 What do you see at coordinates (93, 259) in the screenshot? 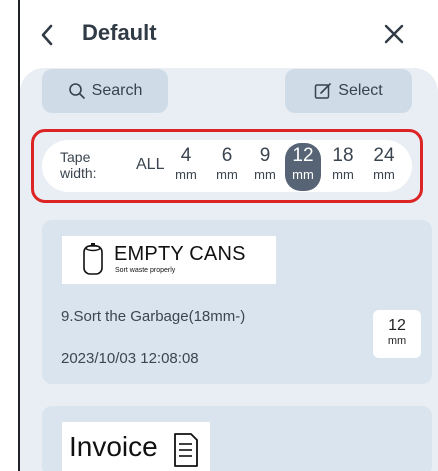
I see `can-icon` at bounding box center [93, 259].